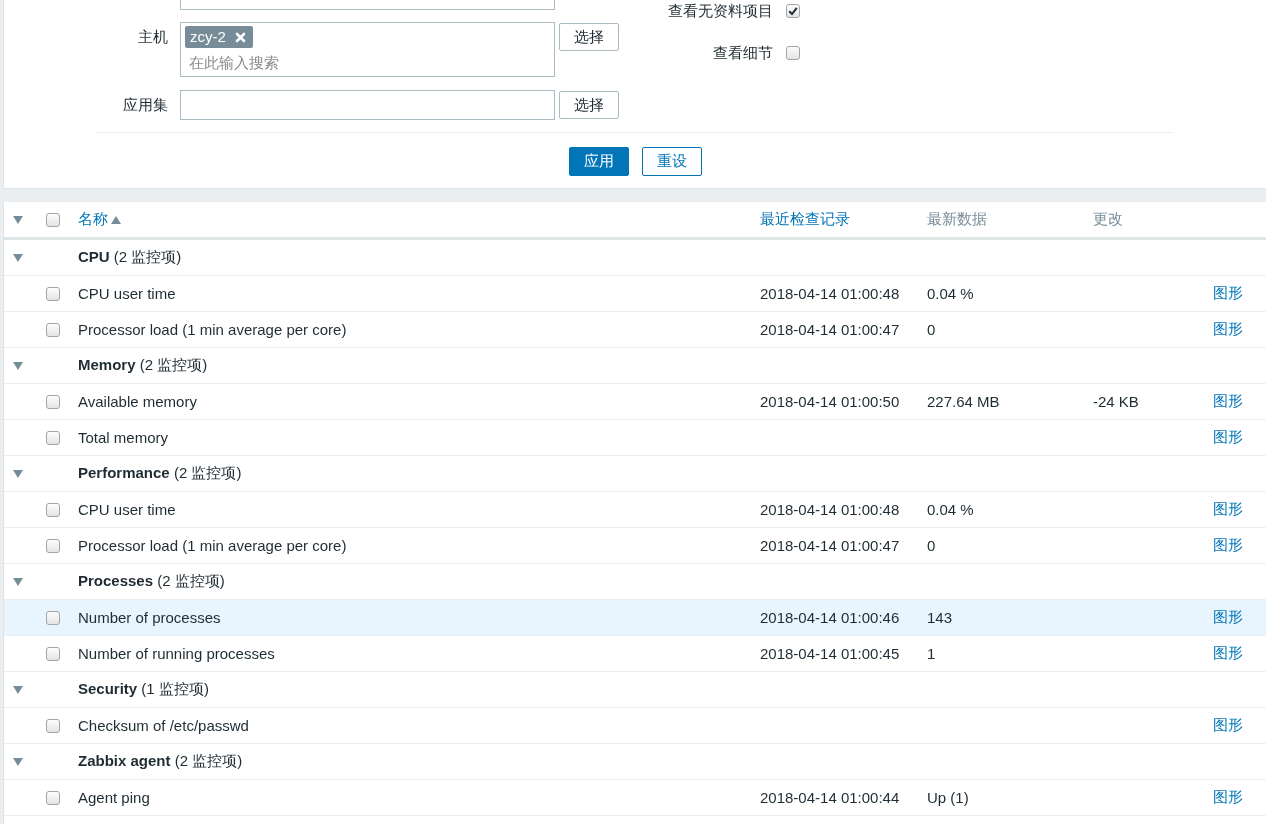 Image resolution: width=1266 pixels, height=824 pixels. What do you see at coordinates (598, 161) in the screenshot?
I see `apply-button: 应用` at bounding box center [598, 161].